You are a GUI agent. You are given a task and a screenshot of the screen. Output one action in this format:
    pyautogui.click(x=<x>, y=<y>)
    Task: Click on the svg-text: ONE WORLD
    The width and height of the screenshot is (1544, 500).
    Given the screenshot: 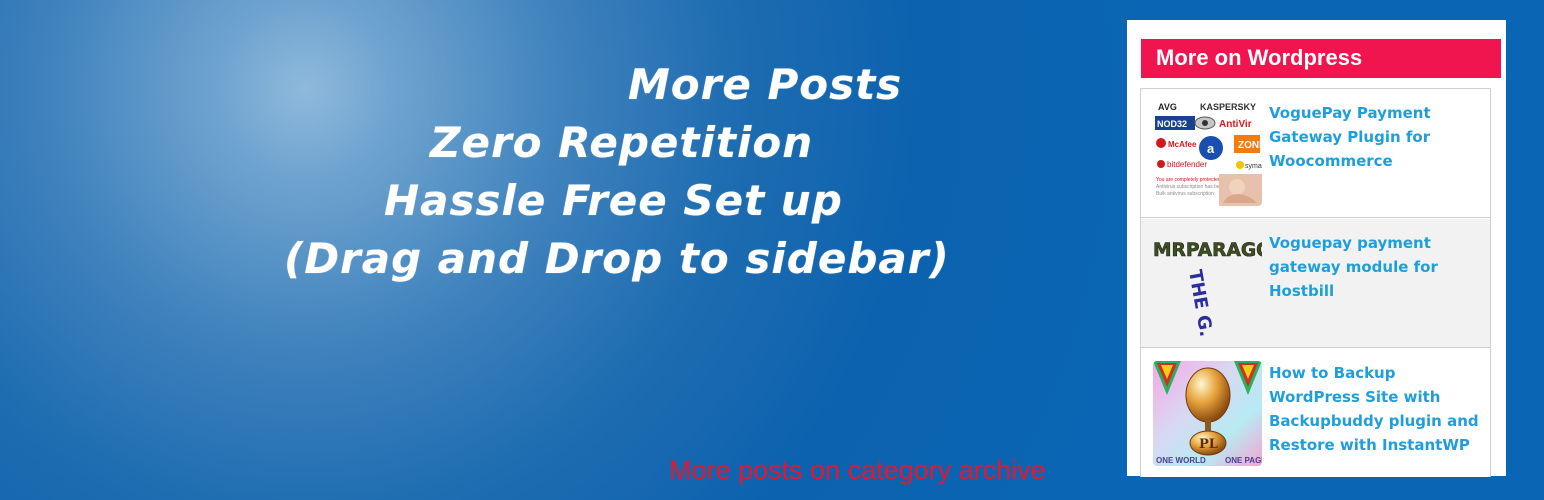 What is the action you would take?
    pyautogui.click(x=1181, y=460)
    